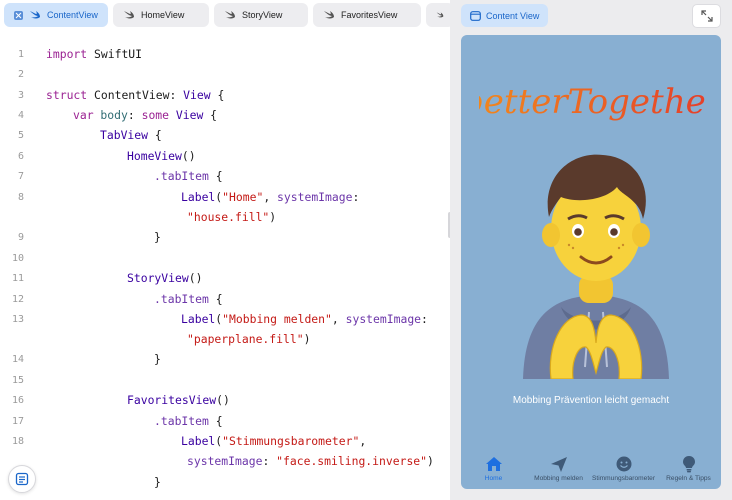 The height and width of the screenshot is (500, 732). What do you see at coordinates (558, 464) in the screenshot?
I see `paperplane-fill-icon` at bounding box center [558, 464].